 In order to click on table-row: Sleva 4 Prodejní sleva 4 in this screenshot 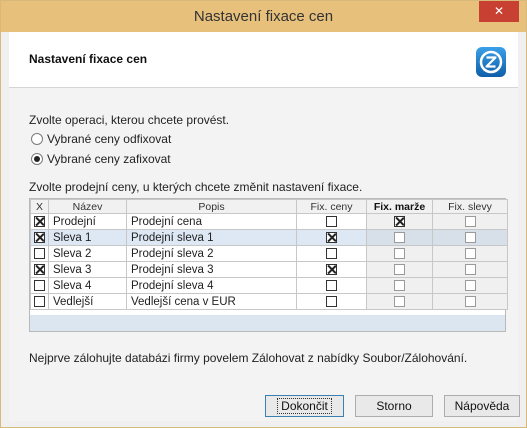, I will do `click(269, 285)`.